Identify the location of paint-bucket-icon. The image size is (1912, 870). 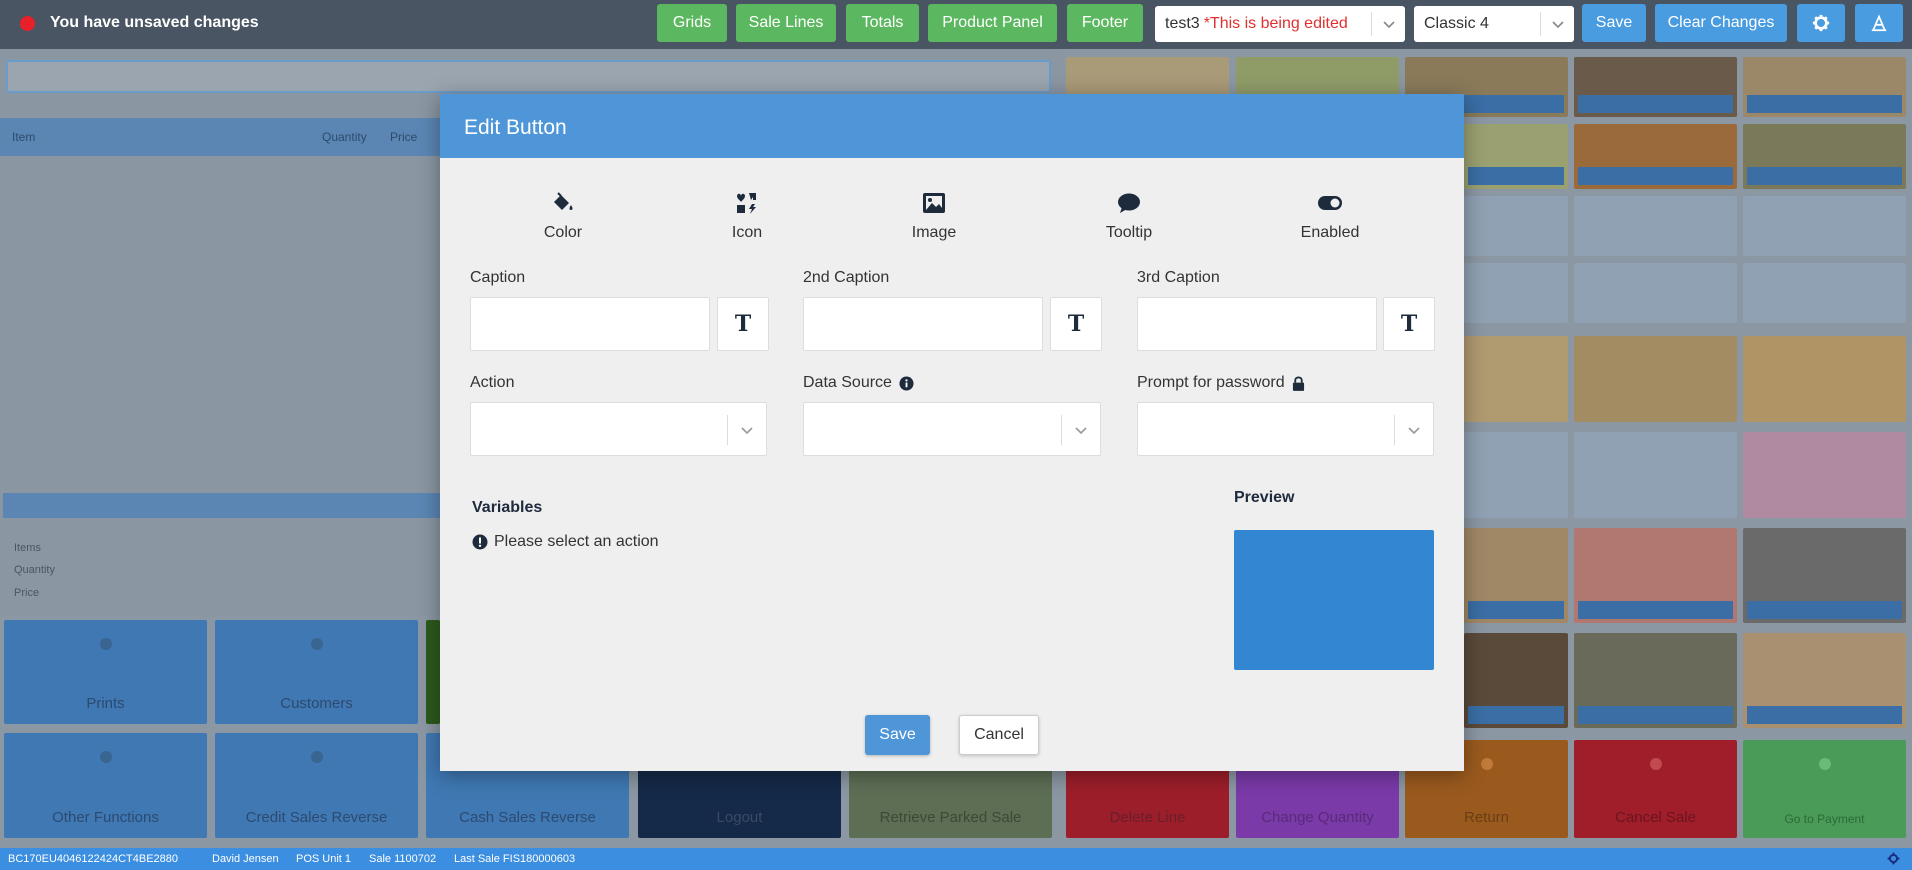
(563, 201).